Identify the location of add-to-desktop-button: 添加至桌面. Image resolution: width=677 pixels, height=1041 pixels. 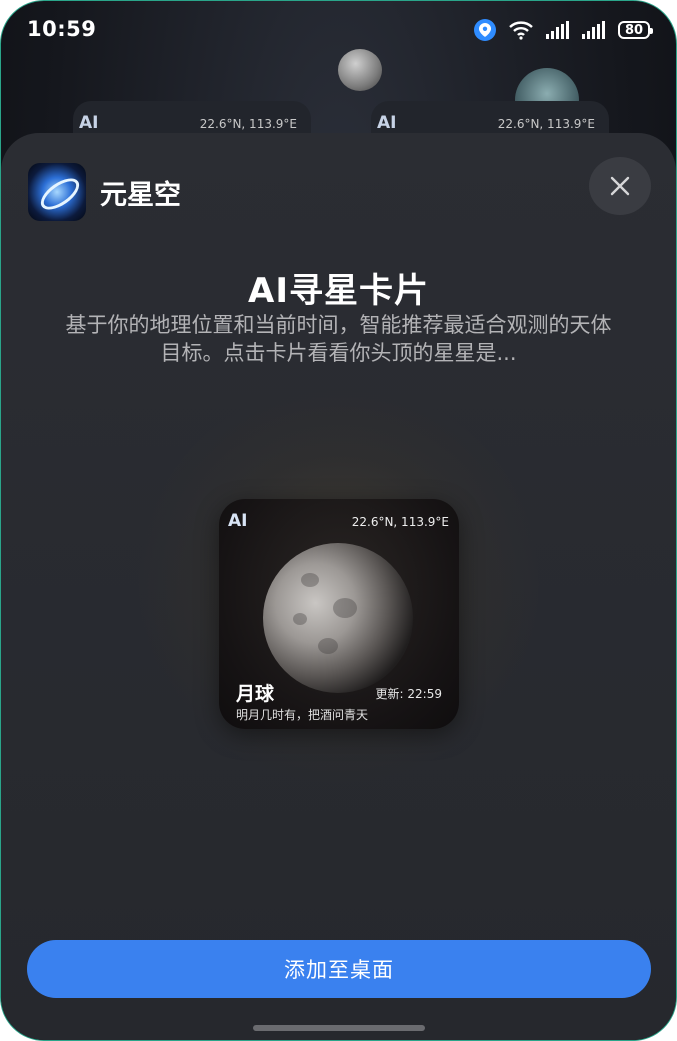
(339, 969).